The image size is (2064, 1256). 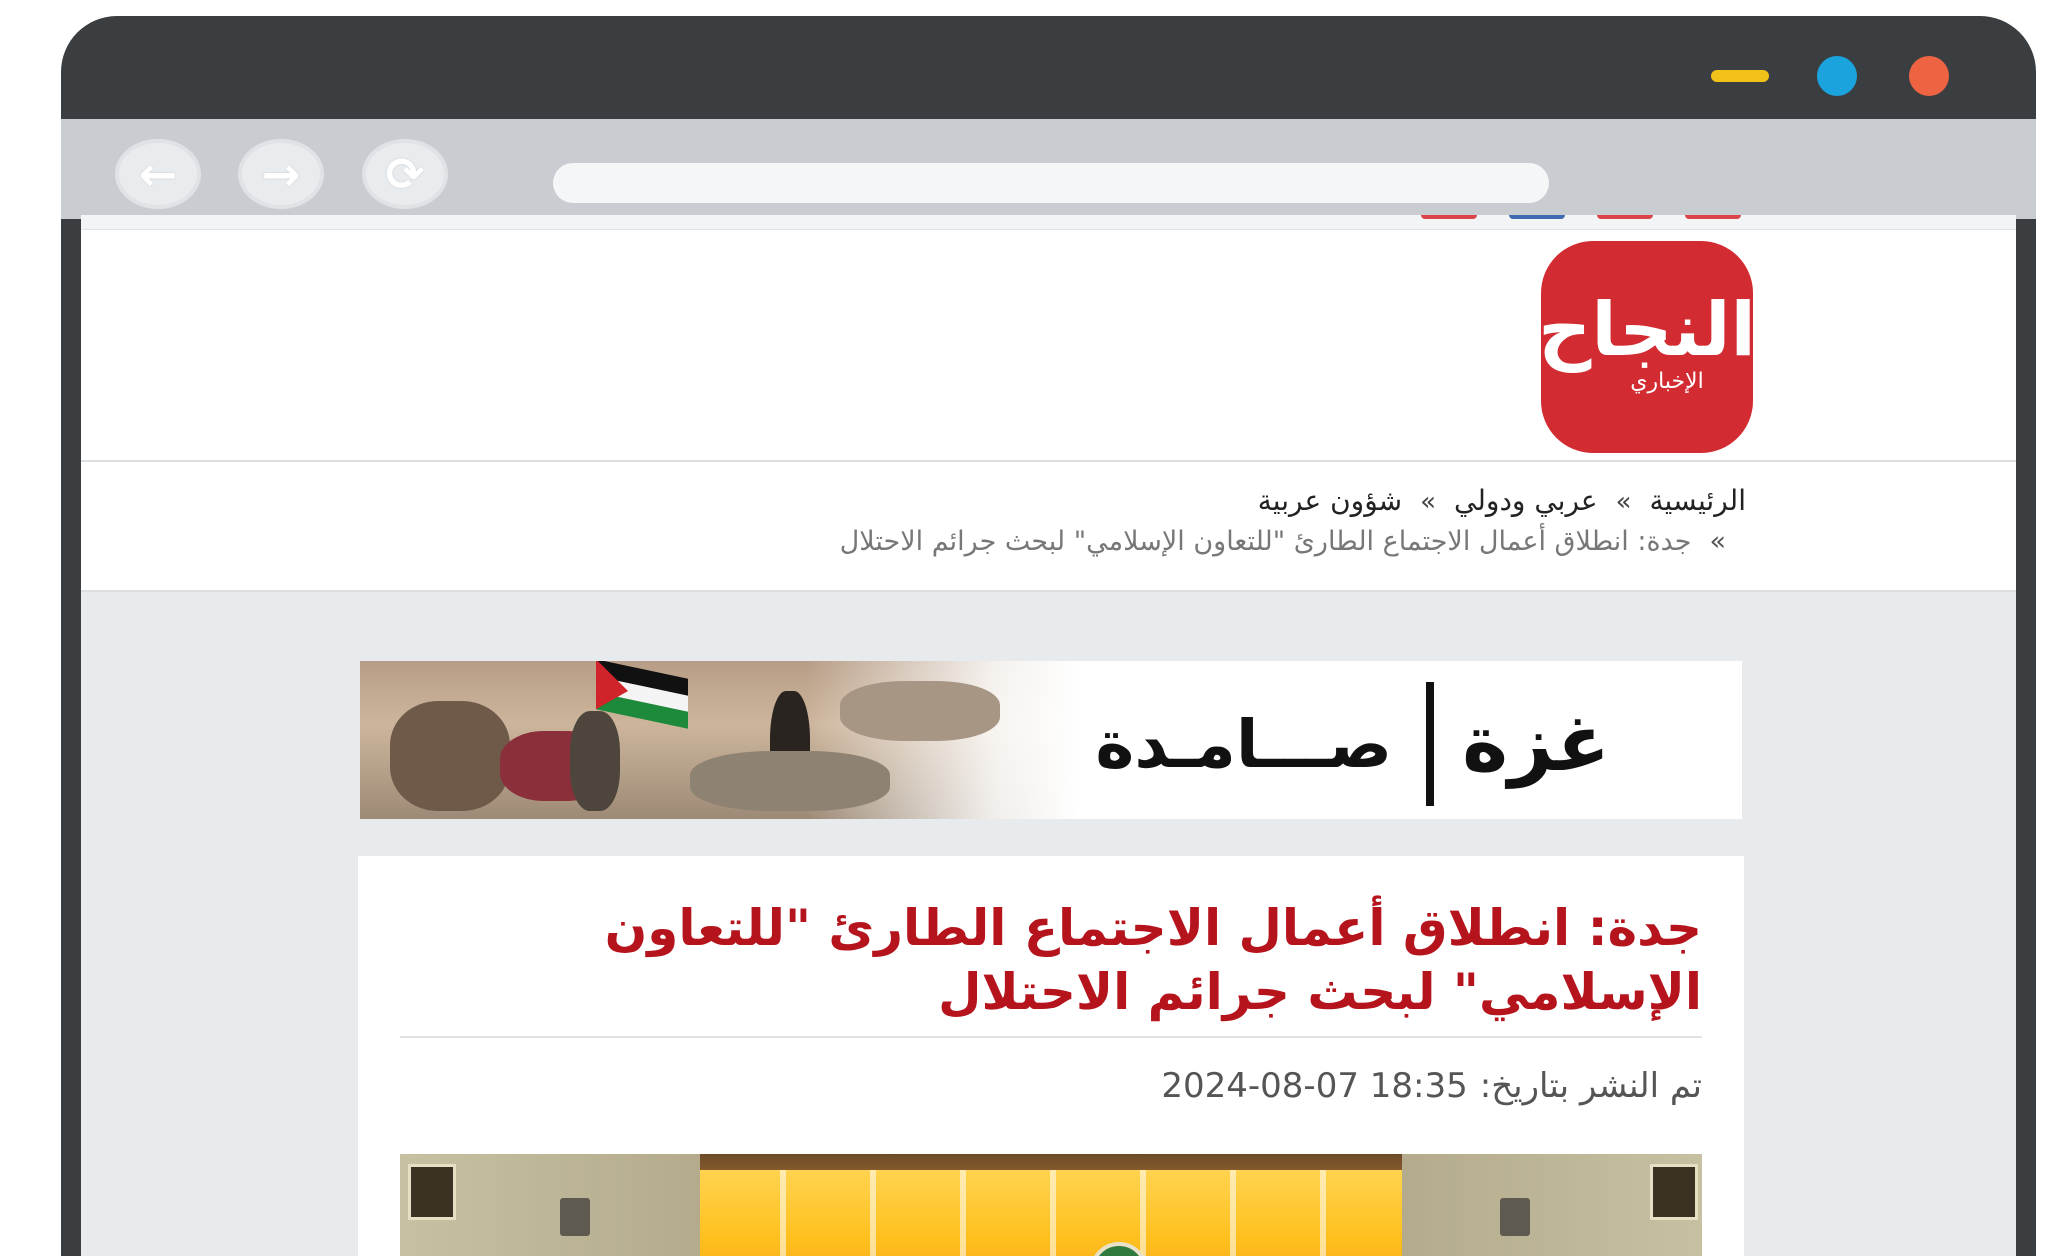 I want to click on top-strip, so click(x=1048, y=222).